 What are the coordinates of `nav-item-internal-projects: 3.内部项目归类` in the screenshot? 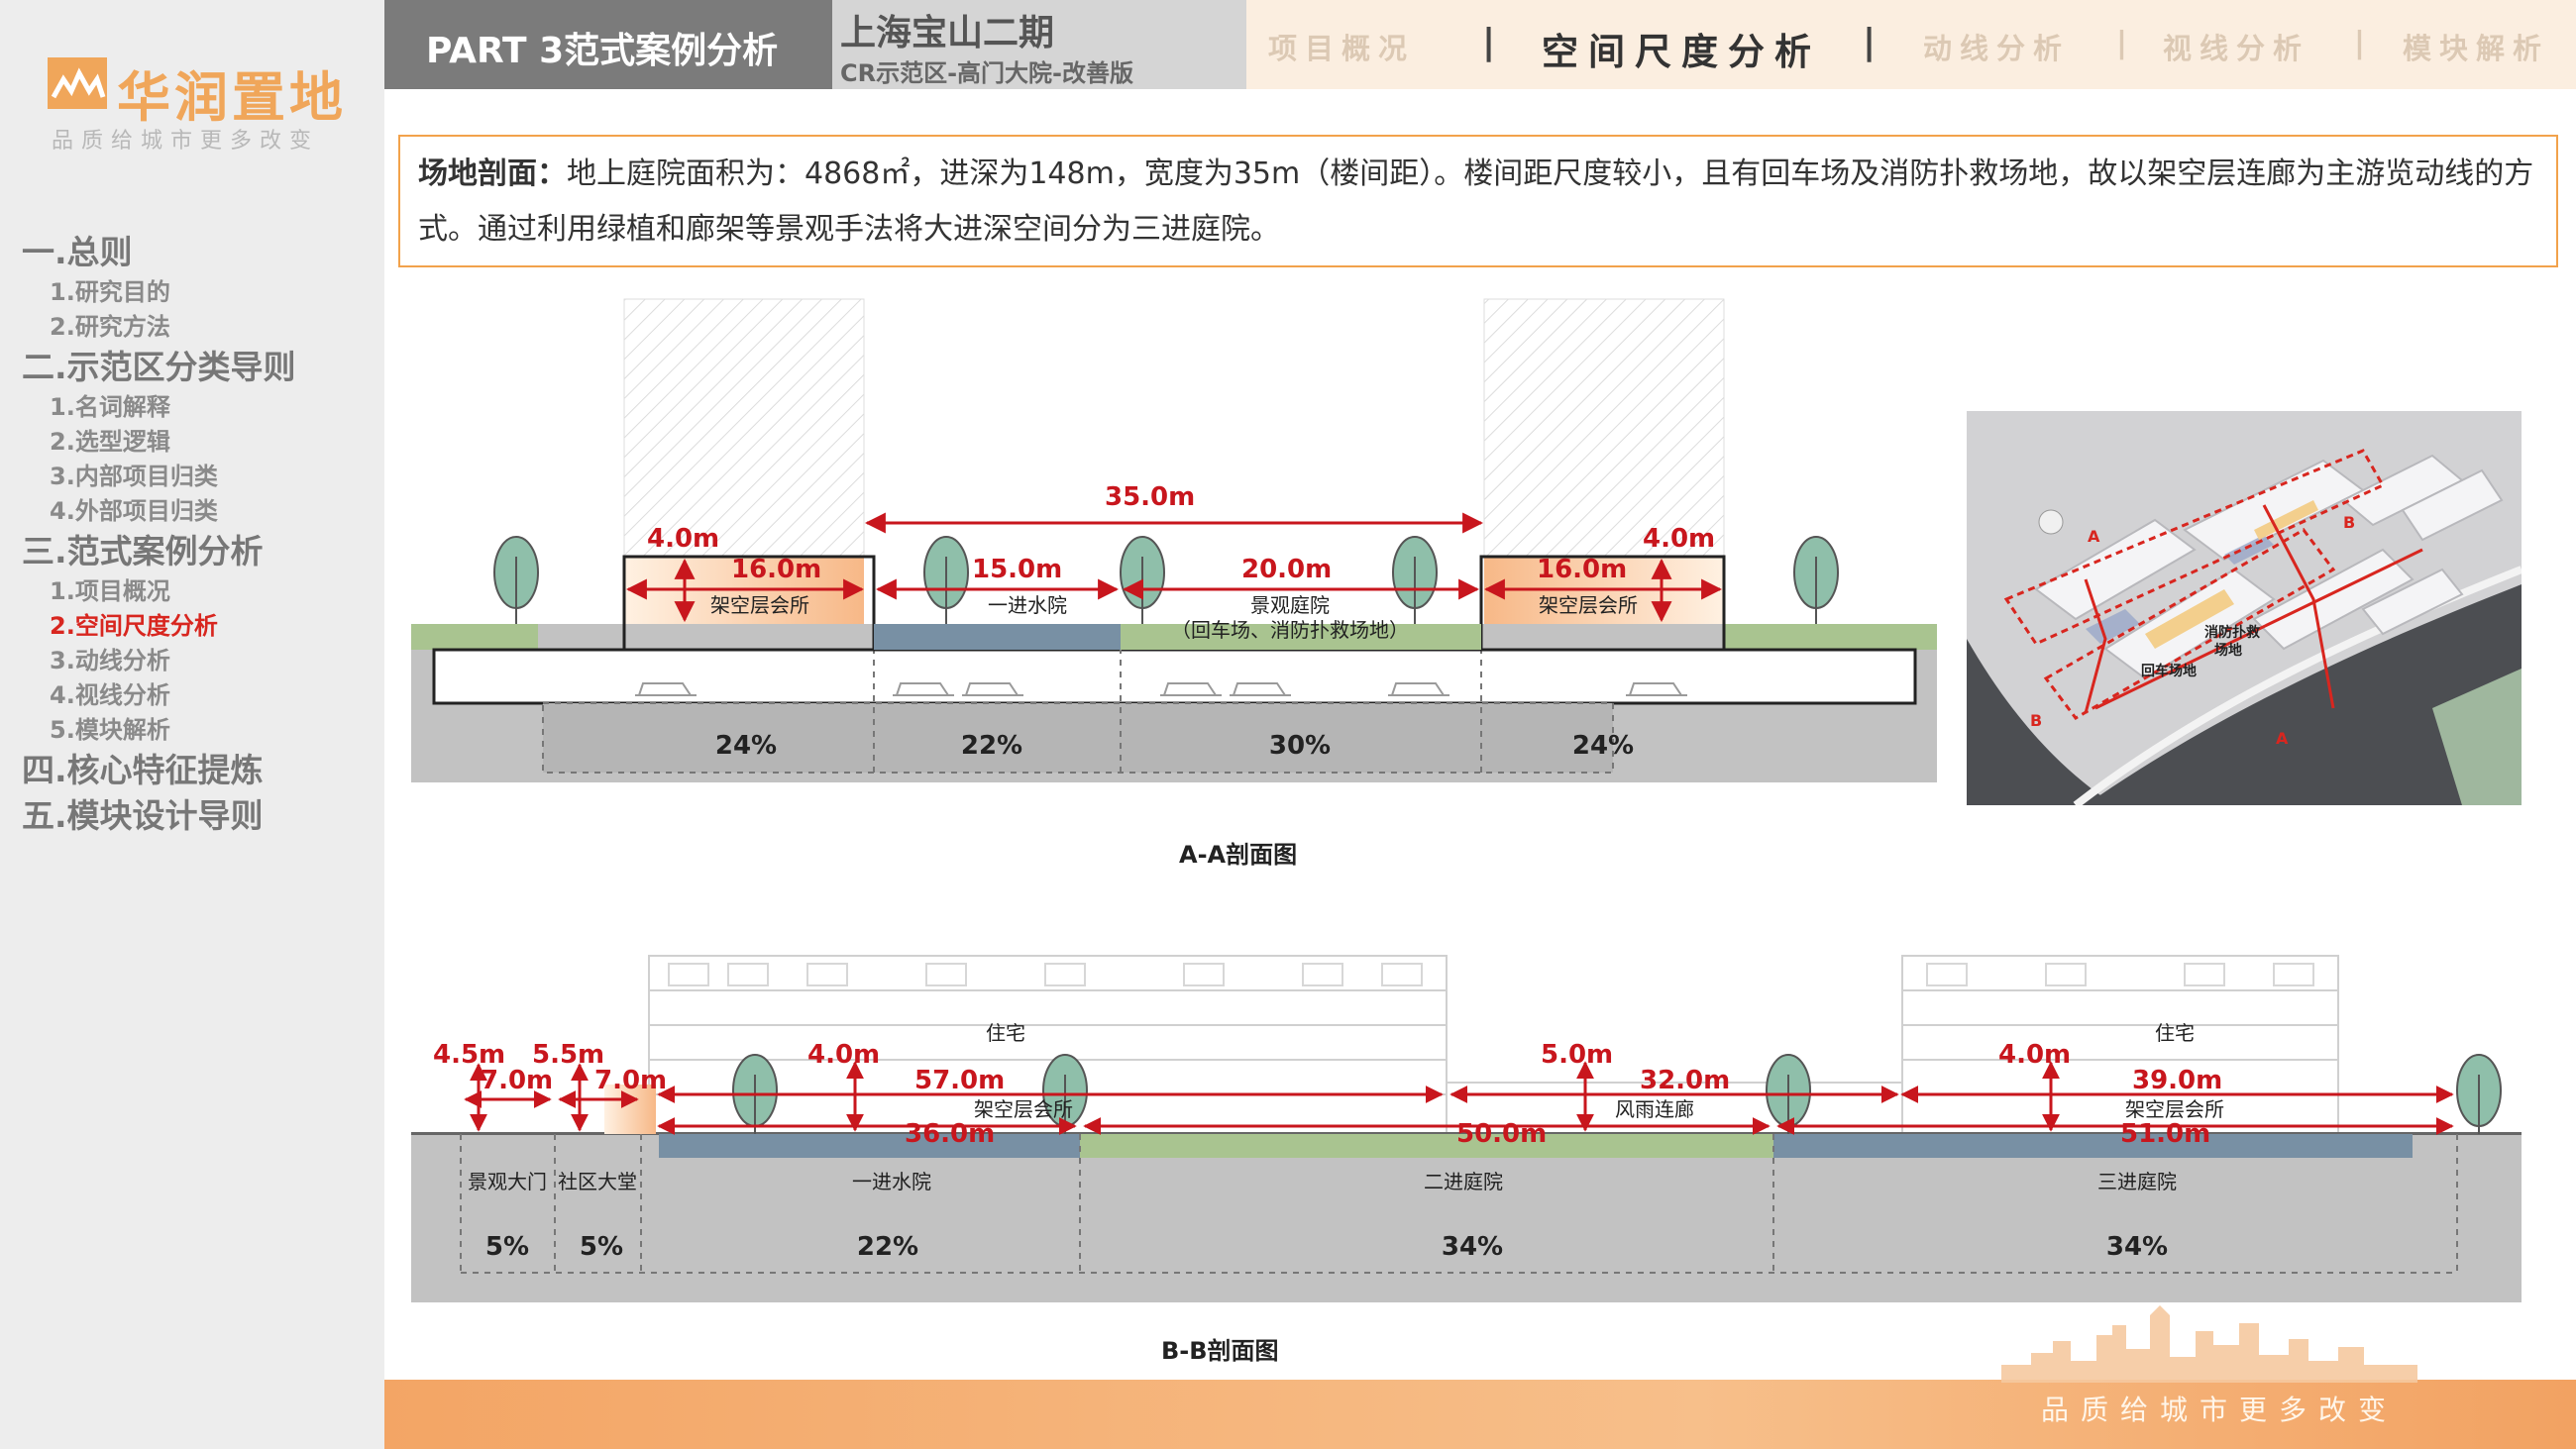 It's located at (200, 477).